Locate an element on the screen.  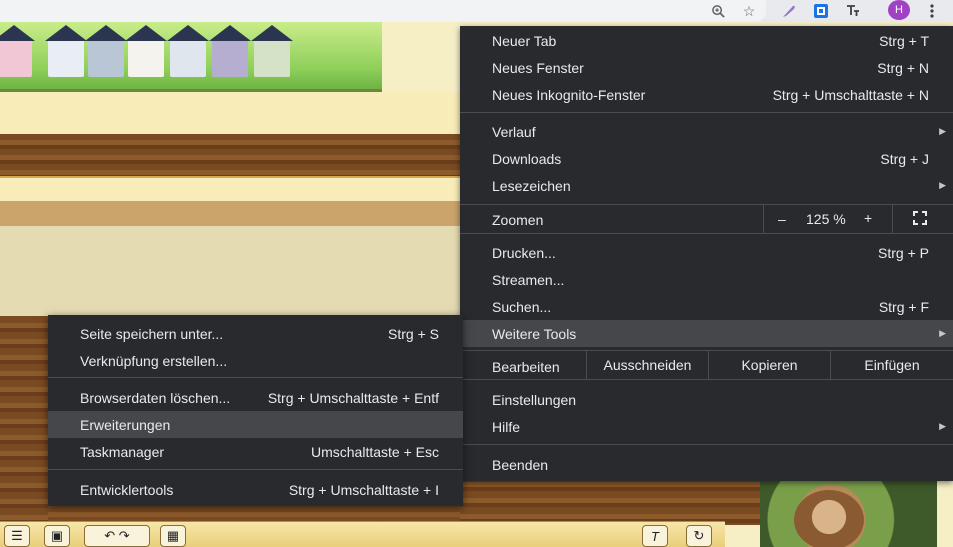
menu-item-label: Einstellungen is located at coordinates (534, 399).